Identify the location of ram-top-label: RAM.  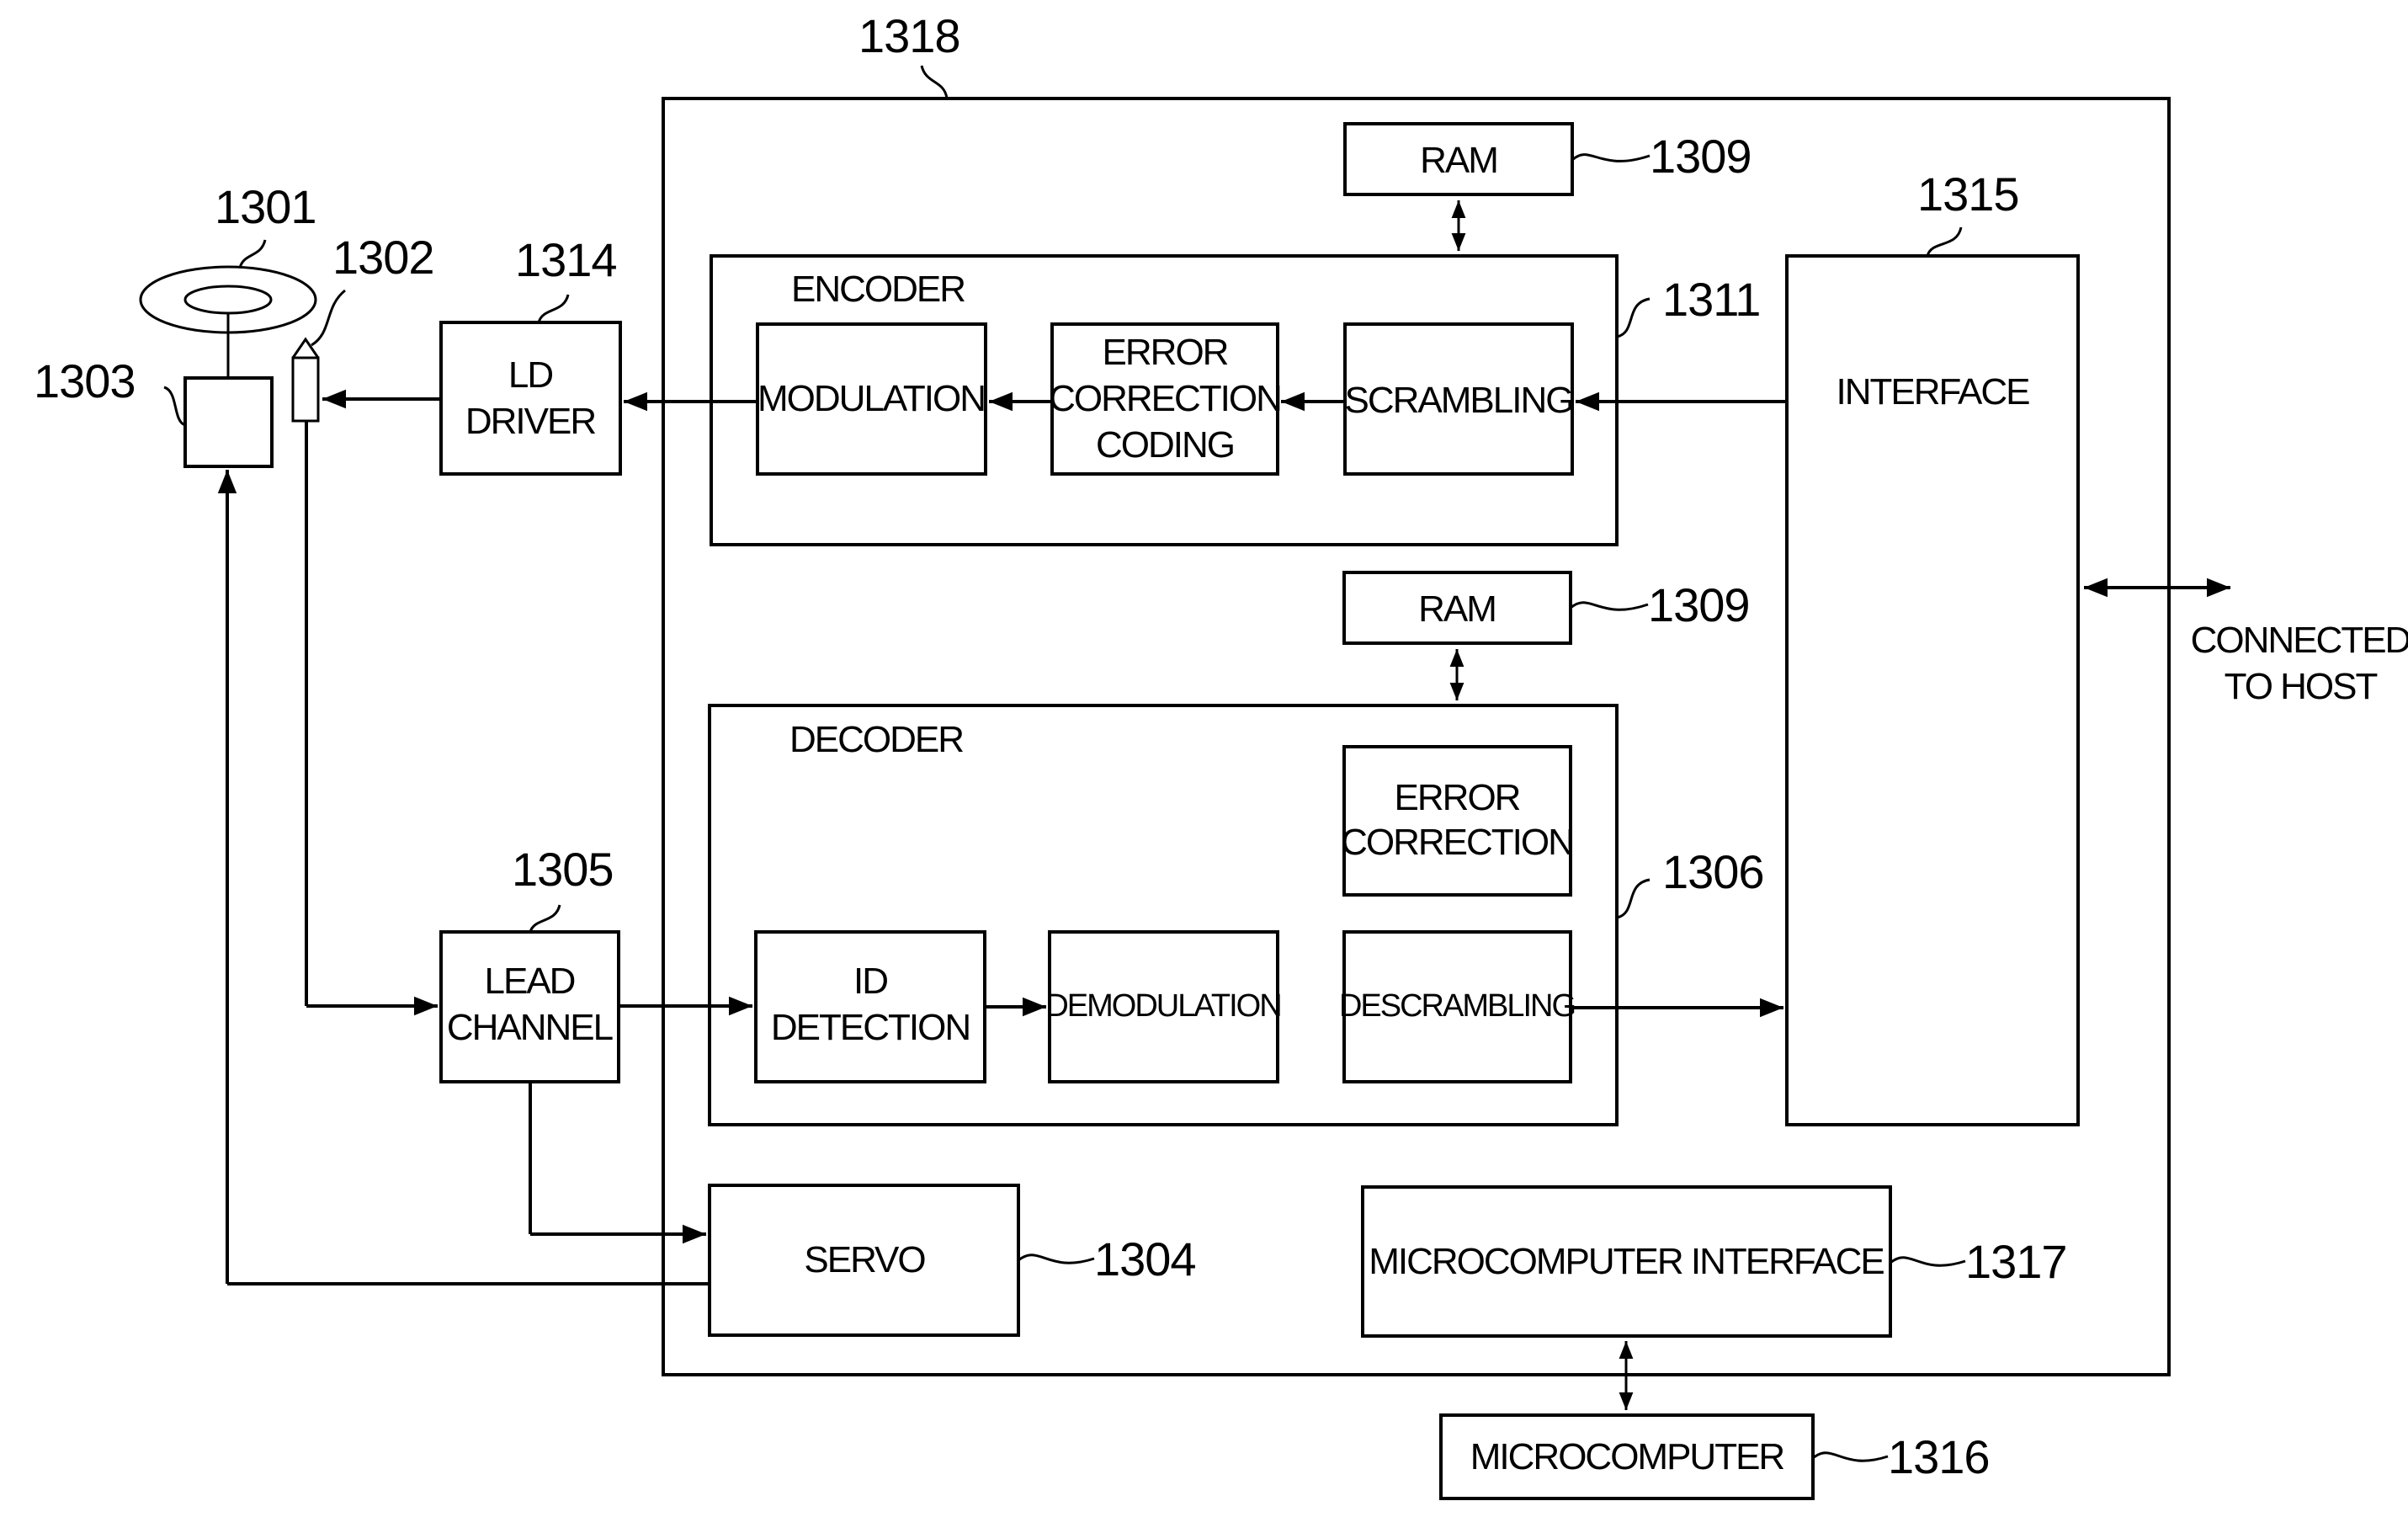
(1458, 160).